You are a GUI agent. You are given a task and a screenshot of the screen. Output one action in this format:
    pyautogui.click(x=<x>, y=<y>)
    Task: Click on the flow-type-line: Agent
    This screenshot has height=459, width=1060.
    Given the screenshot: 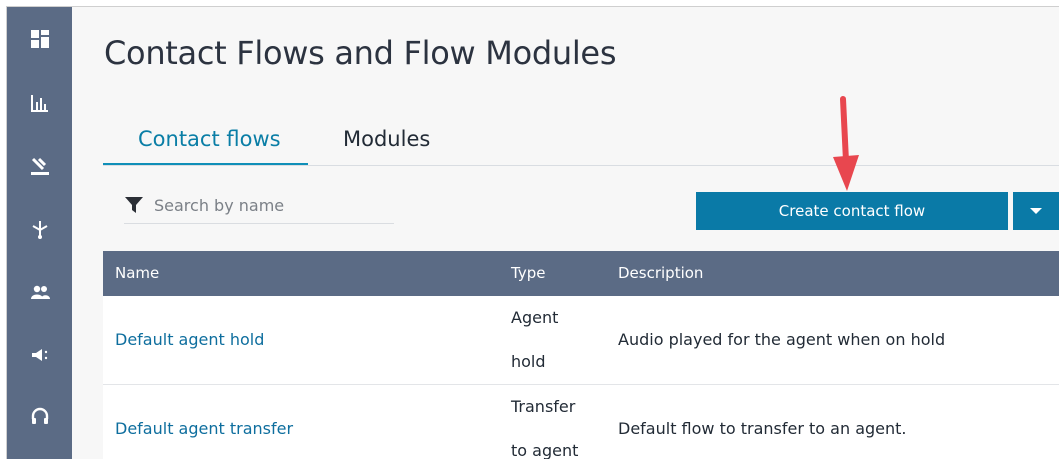 What is the action you would take?
    pyautogui.click(x=535, y=317)
    